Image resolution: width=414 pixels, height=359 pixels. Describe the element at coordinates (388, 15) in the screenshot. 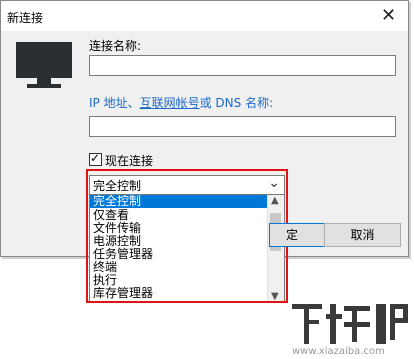

I see `close-icon: ✕` at that location.